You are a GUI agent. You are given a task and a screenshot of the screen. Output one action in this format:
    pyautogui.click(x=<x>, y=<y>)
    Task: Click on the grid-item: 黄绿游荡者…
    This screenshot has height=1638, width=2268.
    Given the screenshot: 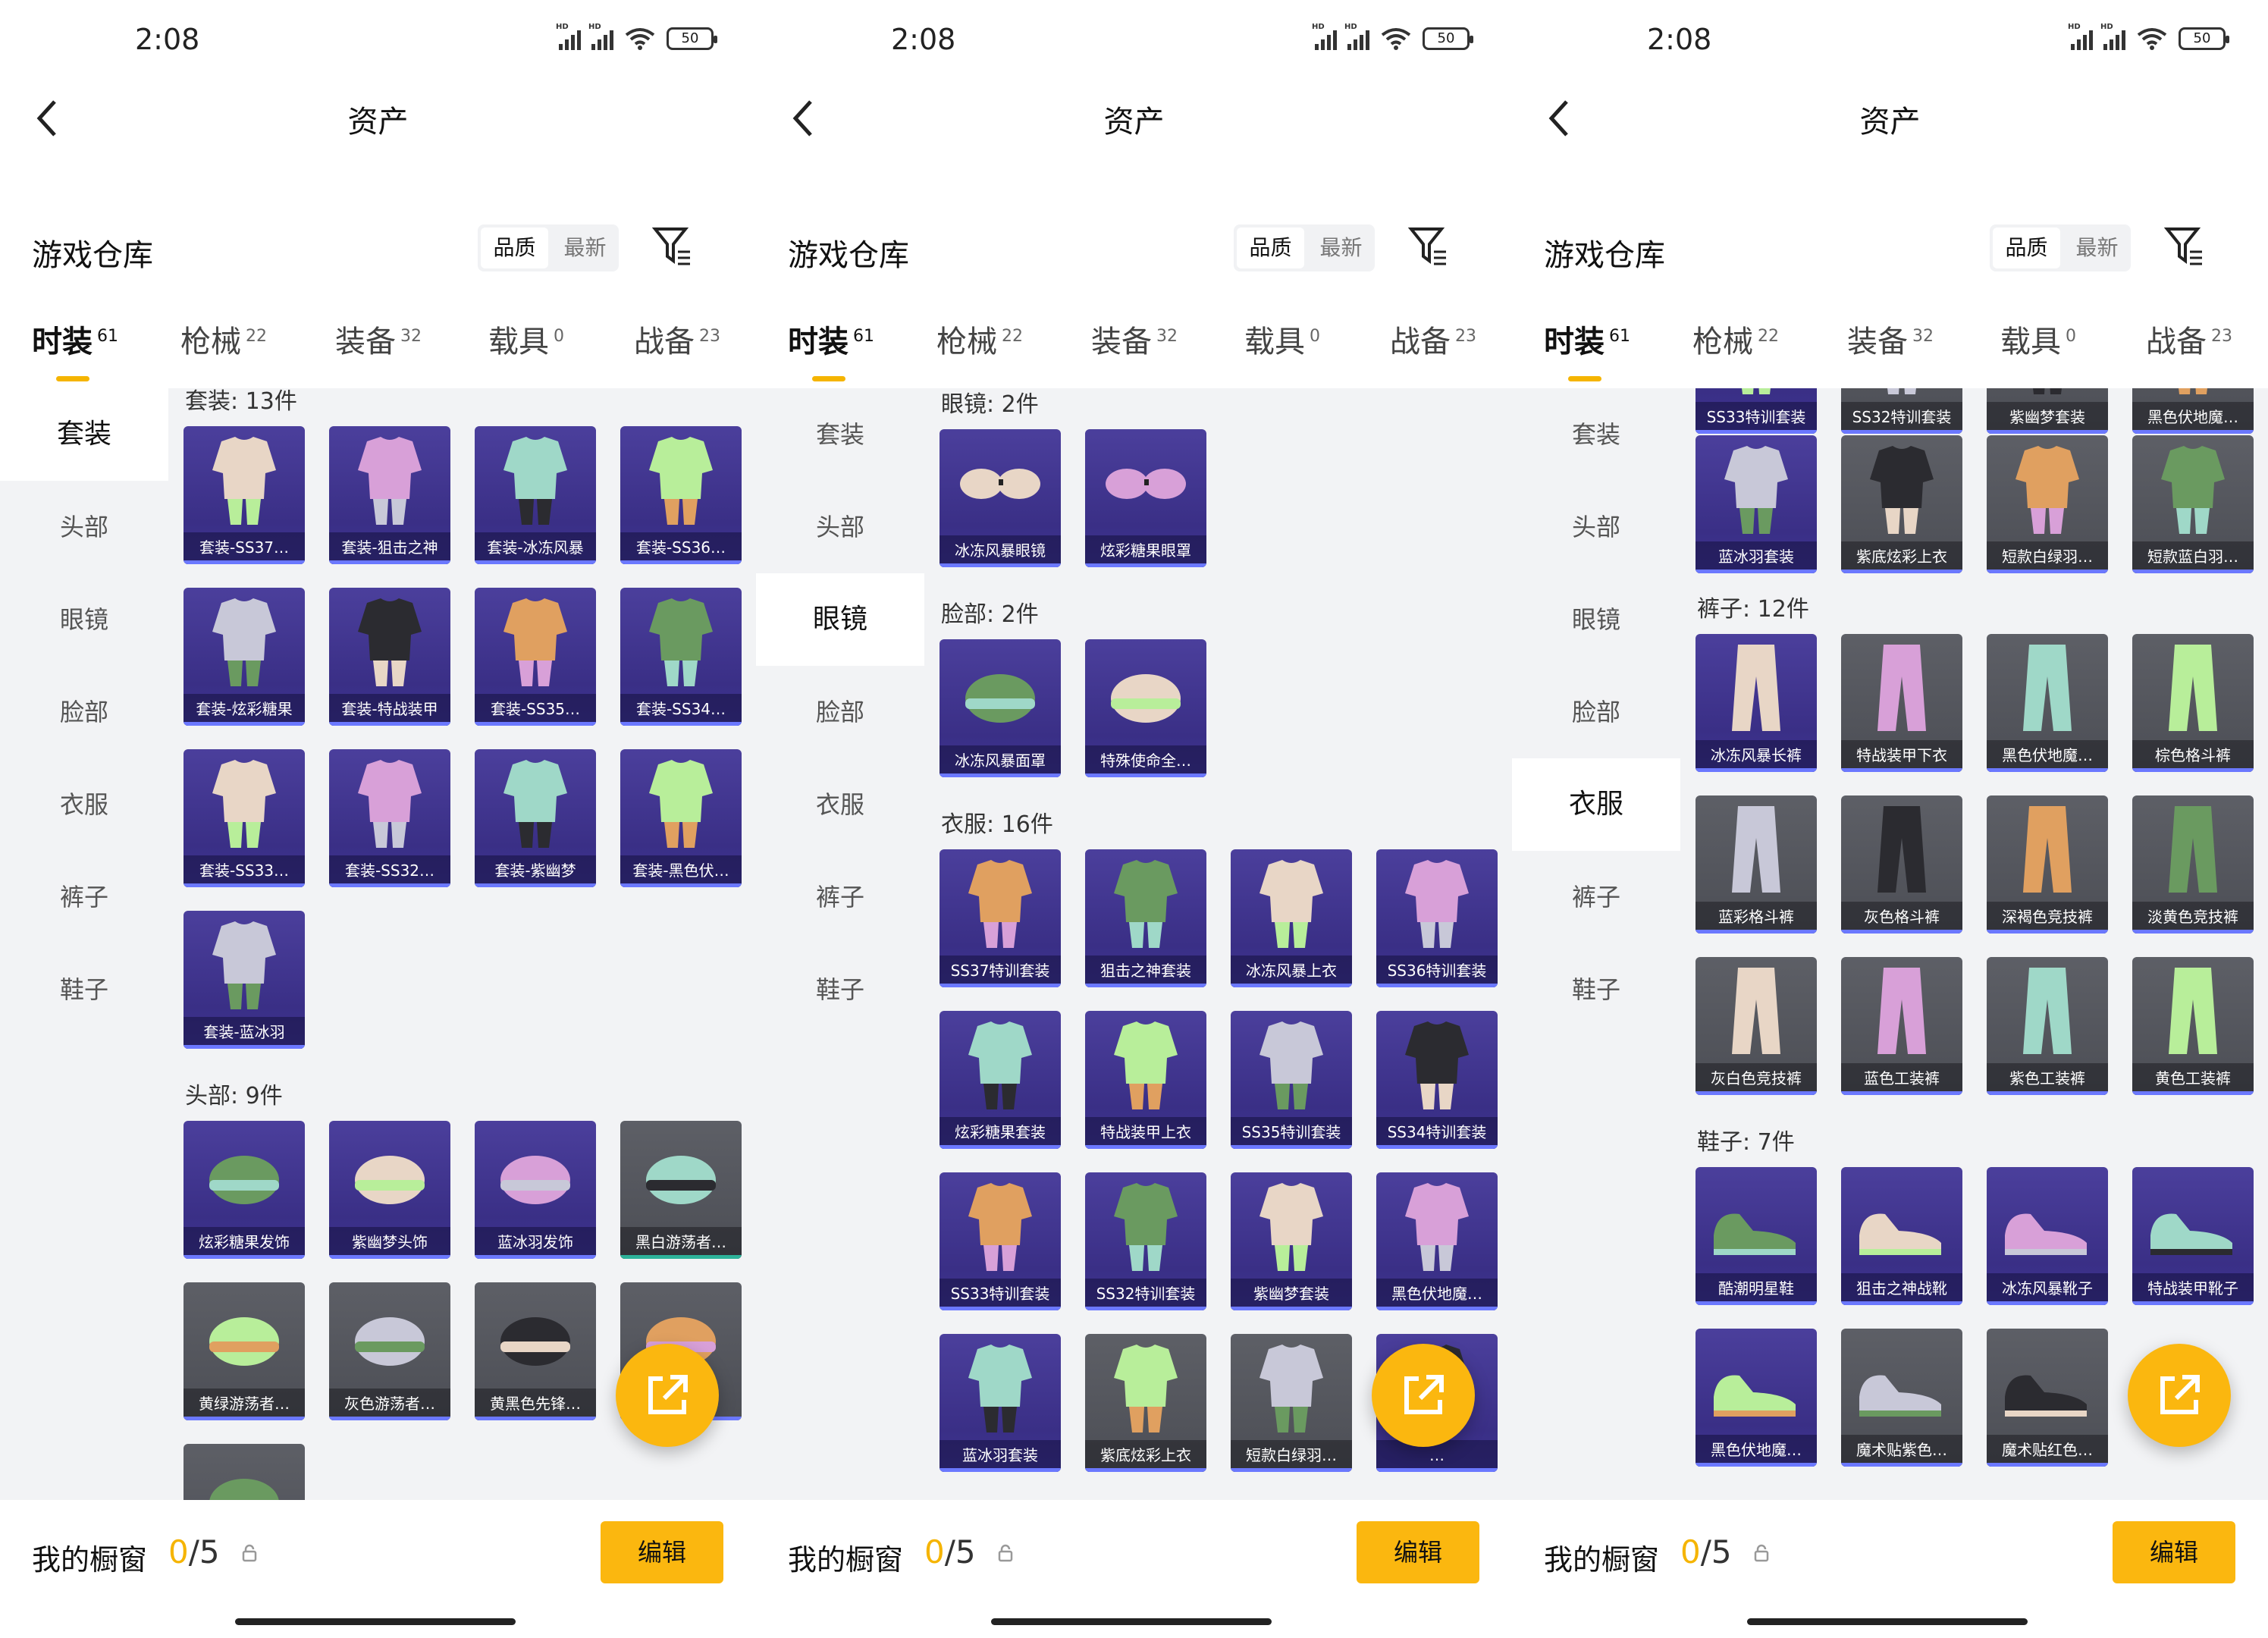 What is the action you would take?
    pyautogui.click(x=244, y=1351)
    